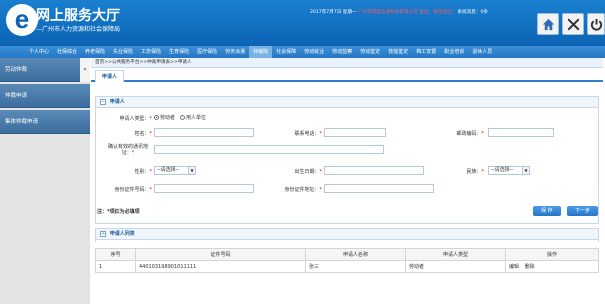 This screenshot has width=605, height=304. Describe the element at coordinates (379, 188) in the screenshot. I see `id-address-field` at that location.